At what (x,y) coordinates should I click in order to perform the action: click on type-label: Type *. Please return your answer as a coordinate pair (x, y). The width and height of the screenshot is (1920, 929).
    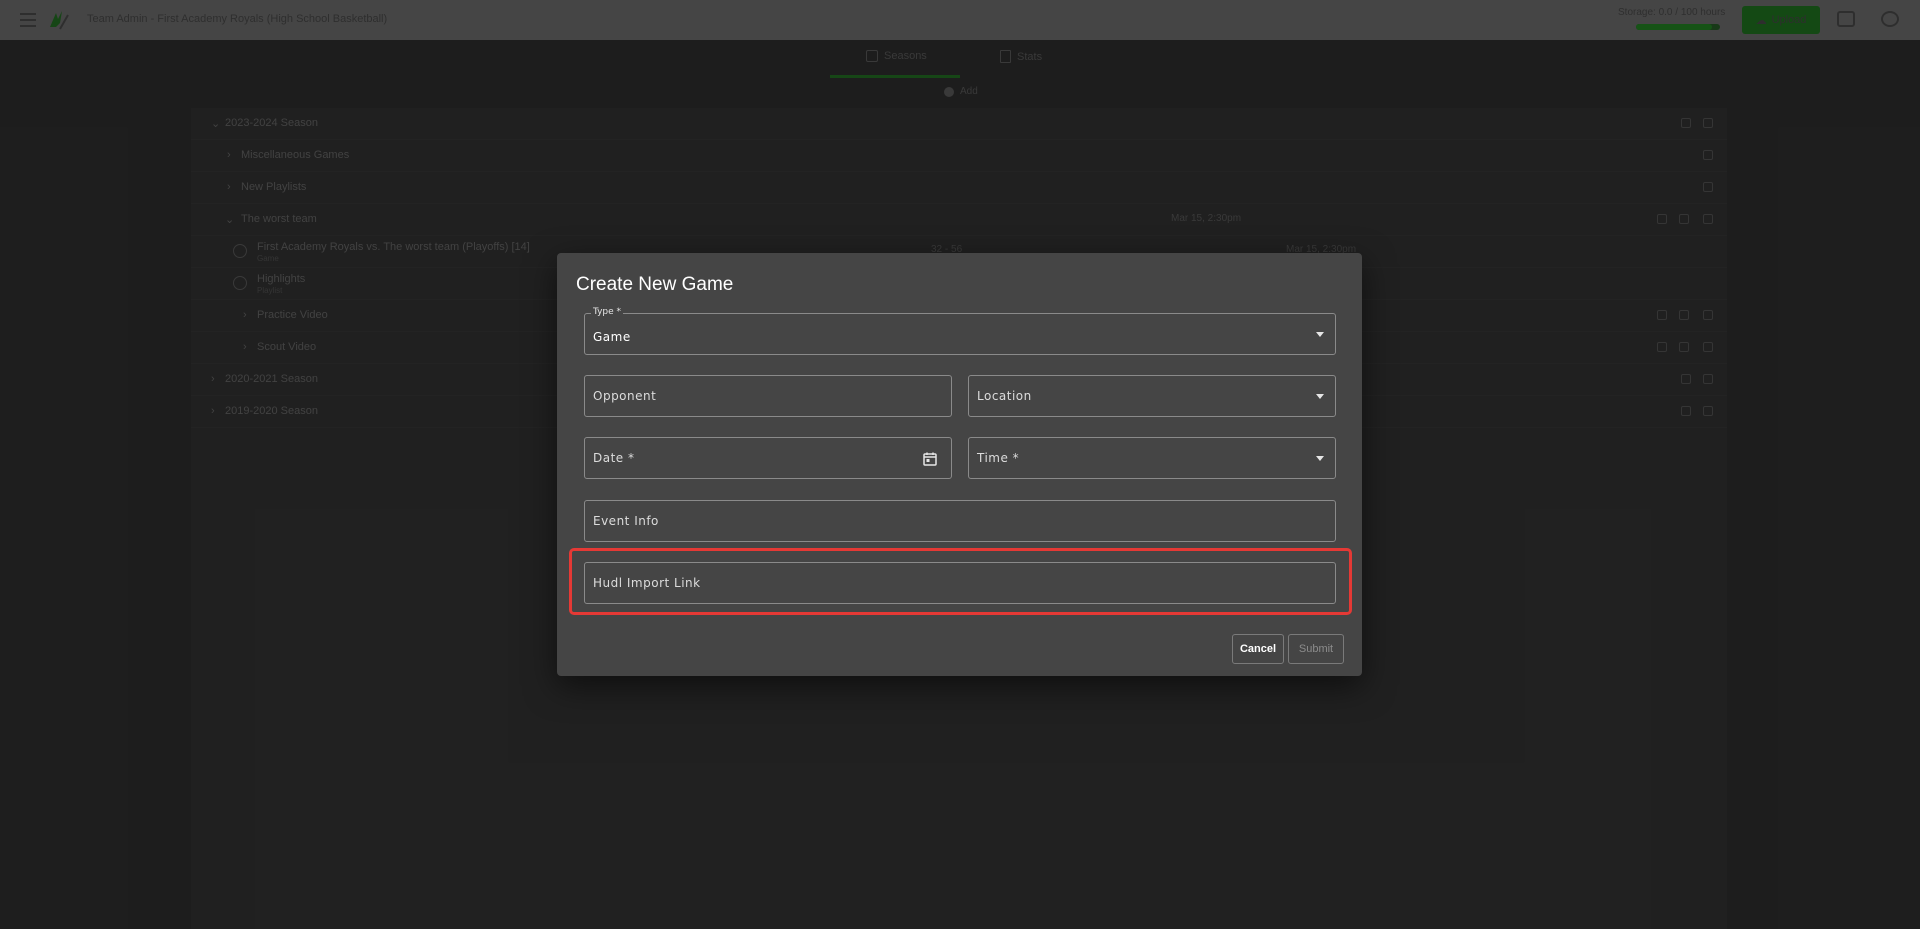
    Looking at the image, I should click on (607, 312).